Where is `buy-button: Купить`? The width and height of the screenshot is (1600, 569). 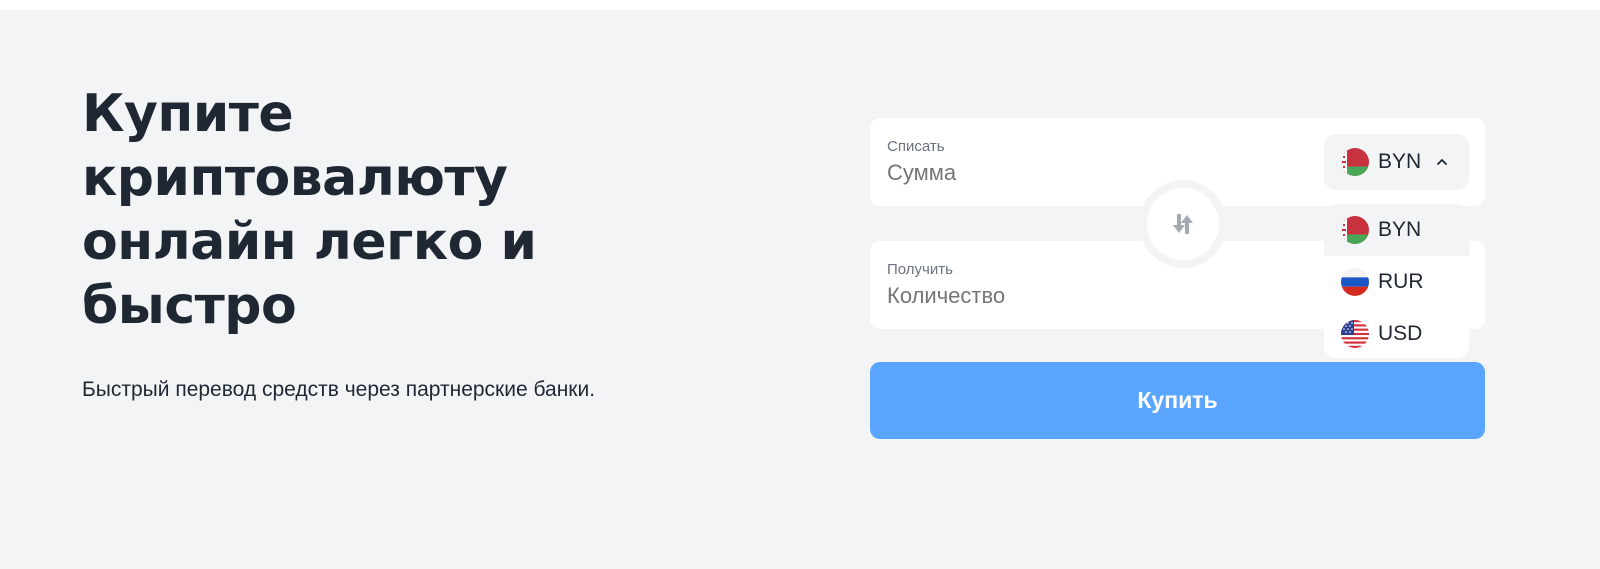
buy-button: Купить is located at coordinates (1177, 400).